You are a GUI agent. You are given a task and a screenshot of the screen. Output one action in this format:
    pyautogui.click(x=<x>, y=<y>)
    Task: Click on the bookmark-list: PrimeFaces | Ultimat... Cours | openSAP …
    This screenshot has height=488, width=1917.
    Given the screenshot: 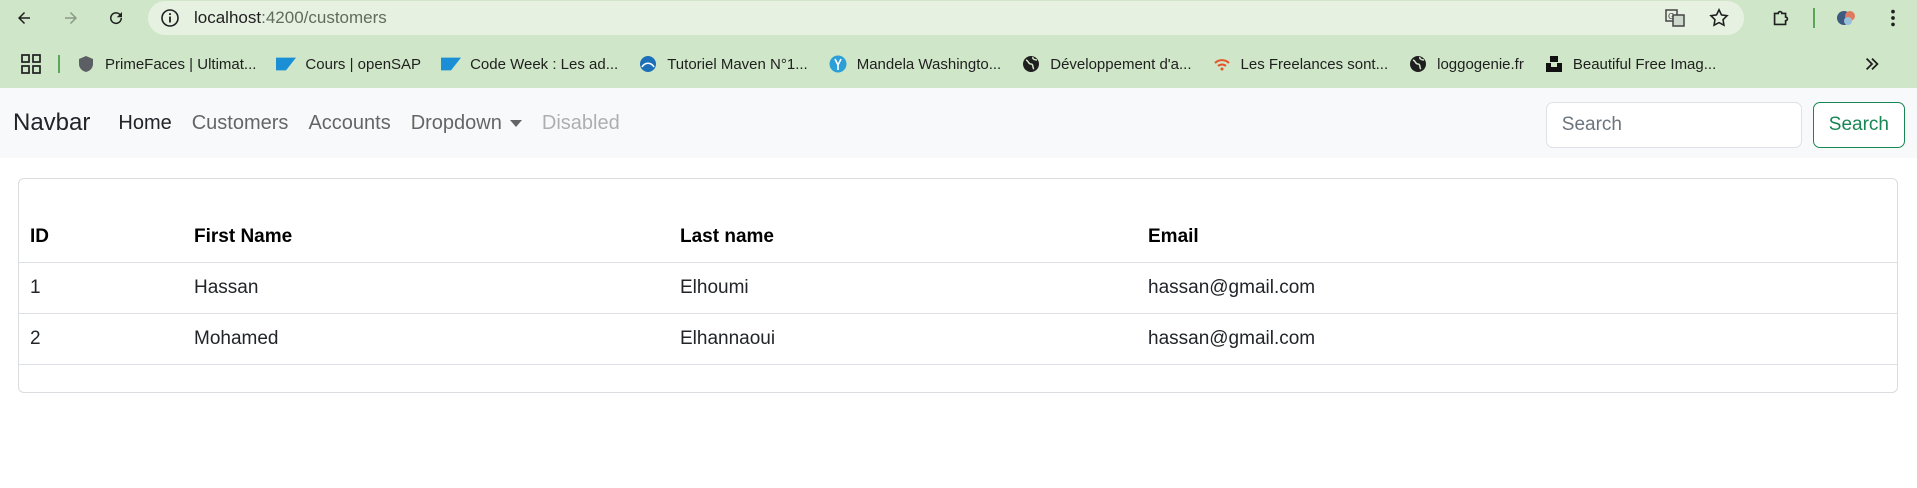 What is the action you would take?
    pyautogui.click(x=906, y=64)
    